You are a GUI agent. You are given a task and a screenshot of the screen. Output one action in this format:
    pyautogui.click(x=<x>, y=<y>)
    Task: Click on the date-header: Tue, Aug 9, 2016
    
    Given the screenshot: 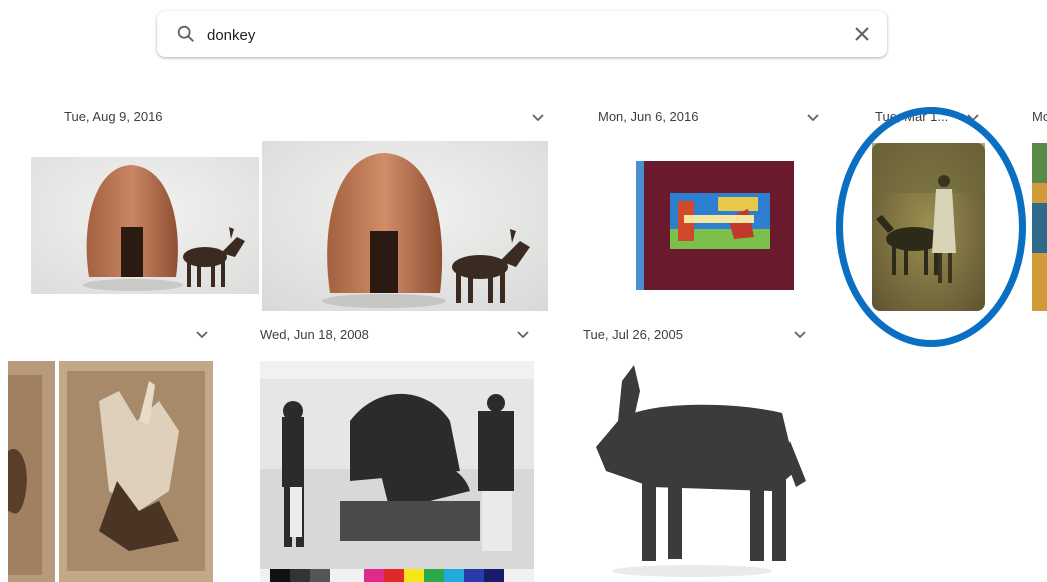 What is the action you would take?
    pyautogui.click(x=113, y=116)
    